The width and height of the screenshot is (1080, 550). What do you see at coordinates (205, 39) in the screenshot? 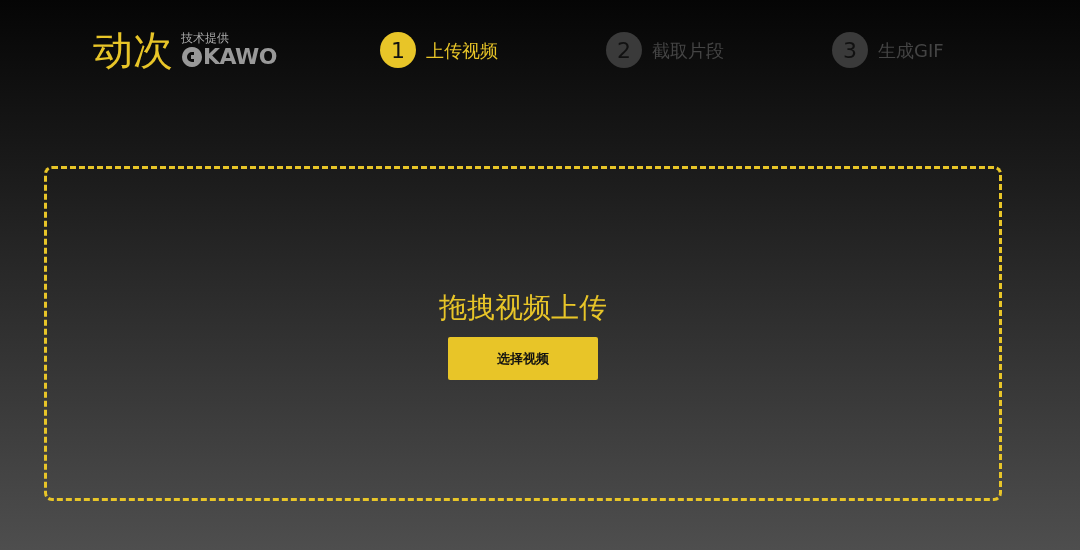
I see `credit-text: 技术提供` at bounding box center [205, 39].